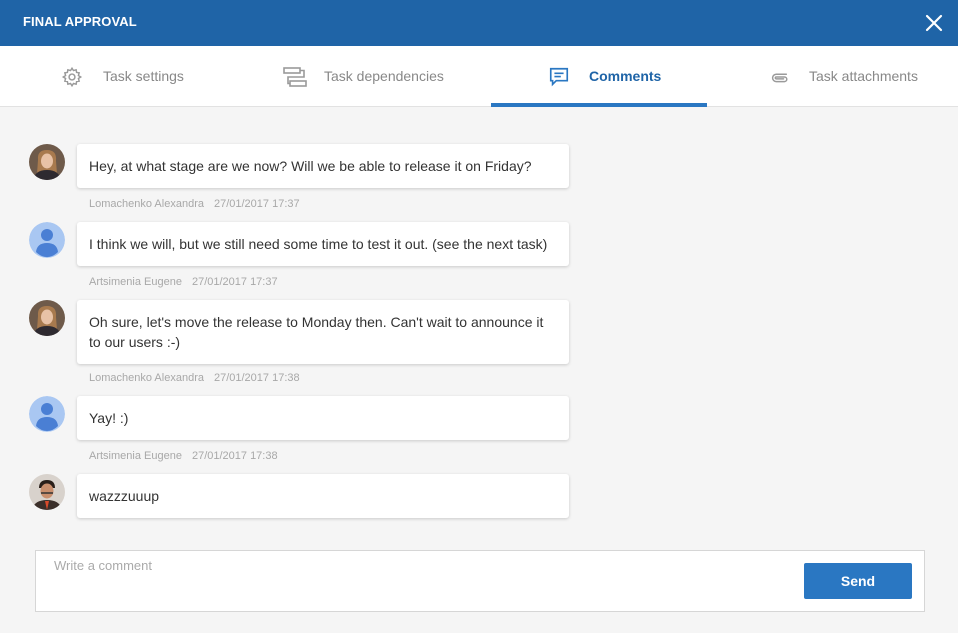 Image resolution: width=958 pixels, height=633 pixels. I want to click on comment-meta: Artsimenia Eugene 27/01/2017 17:38, so click(183, 456).